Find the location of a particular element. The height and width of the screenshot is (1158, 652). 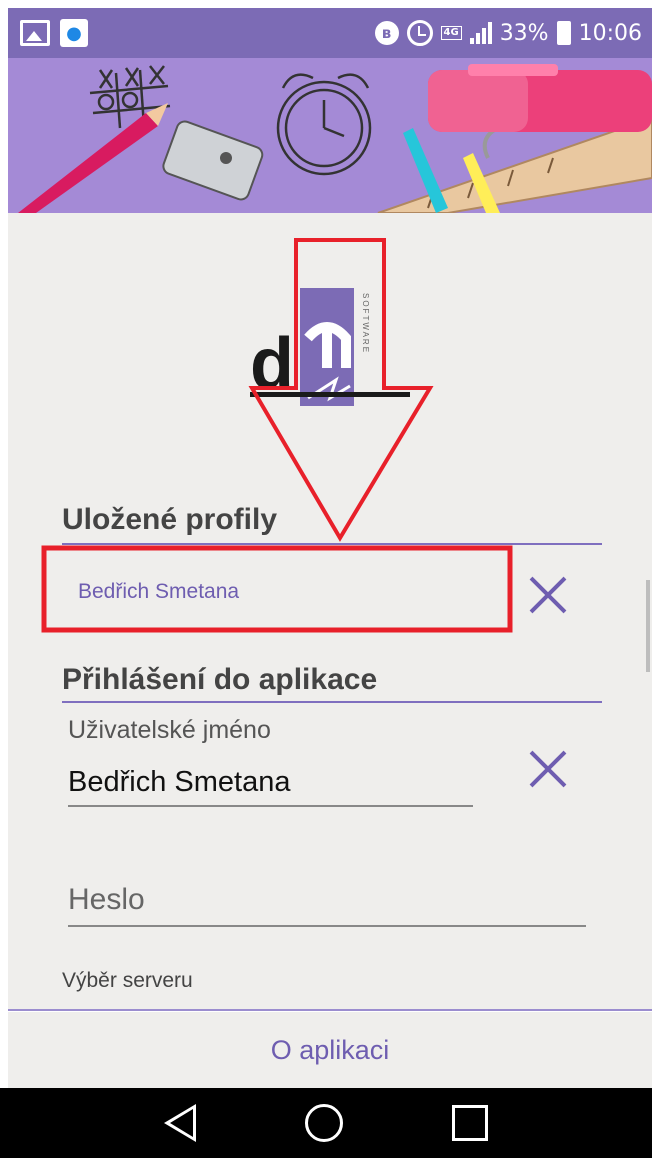

battery-percent: 33% is located at coordinates (524, 33).